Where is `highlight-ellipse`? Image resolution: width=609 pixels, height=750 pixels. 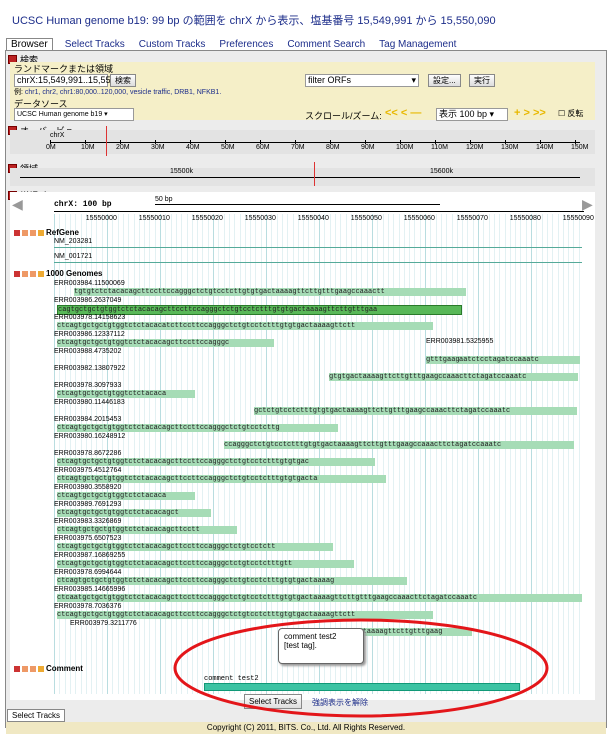 highlight-ellipse is located at coordinates (361, 668).